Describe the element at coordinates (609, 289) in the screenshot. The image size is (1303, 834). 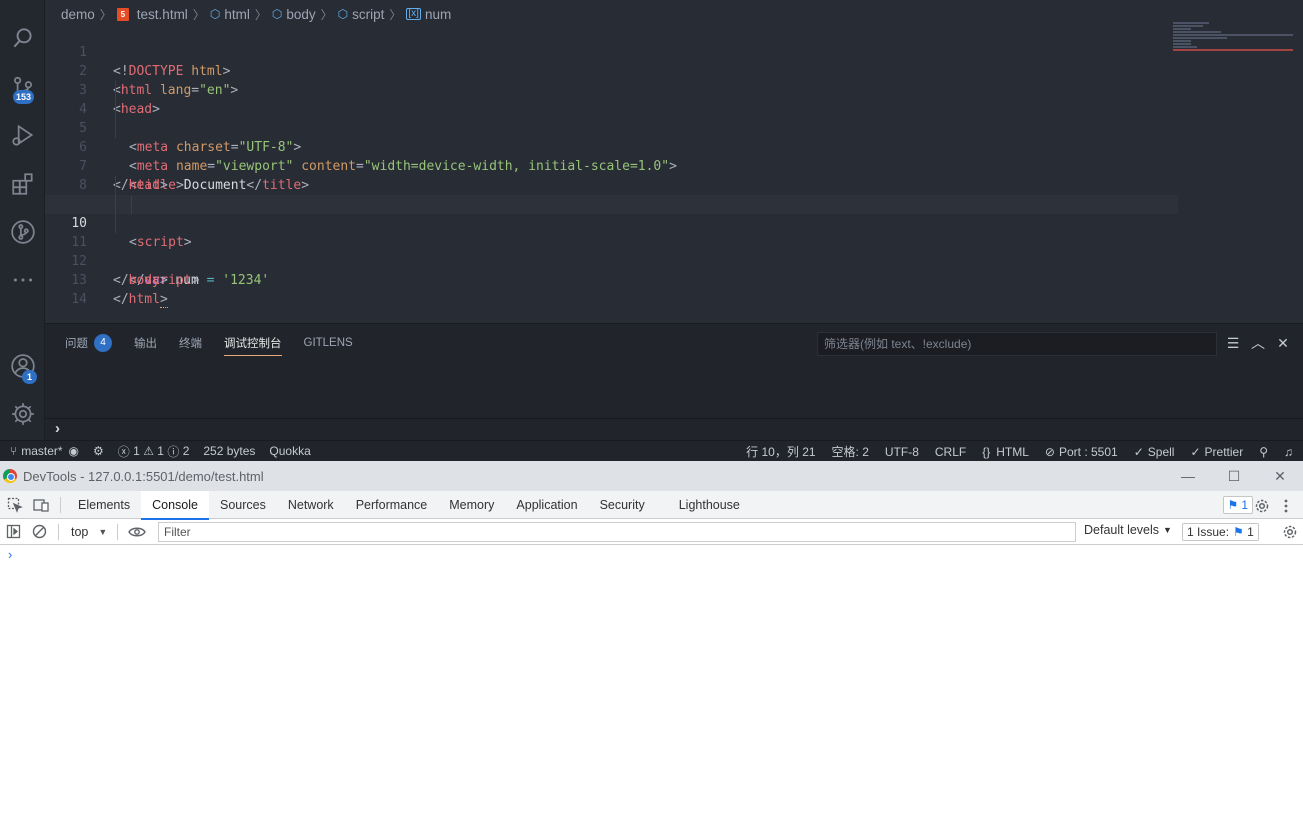
I see `code-line: 14` at that location.